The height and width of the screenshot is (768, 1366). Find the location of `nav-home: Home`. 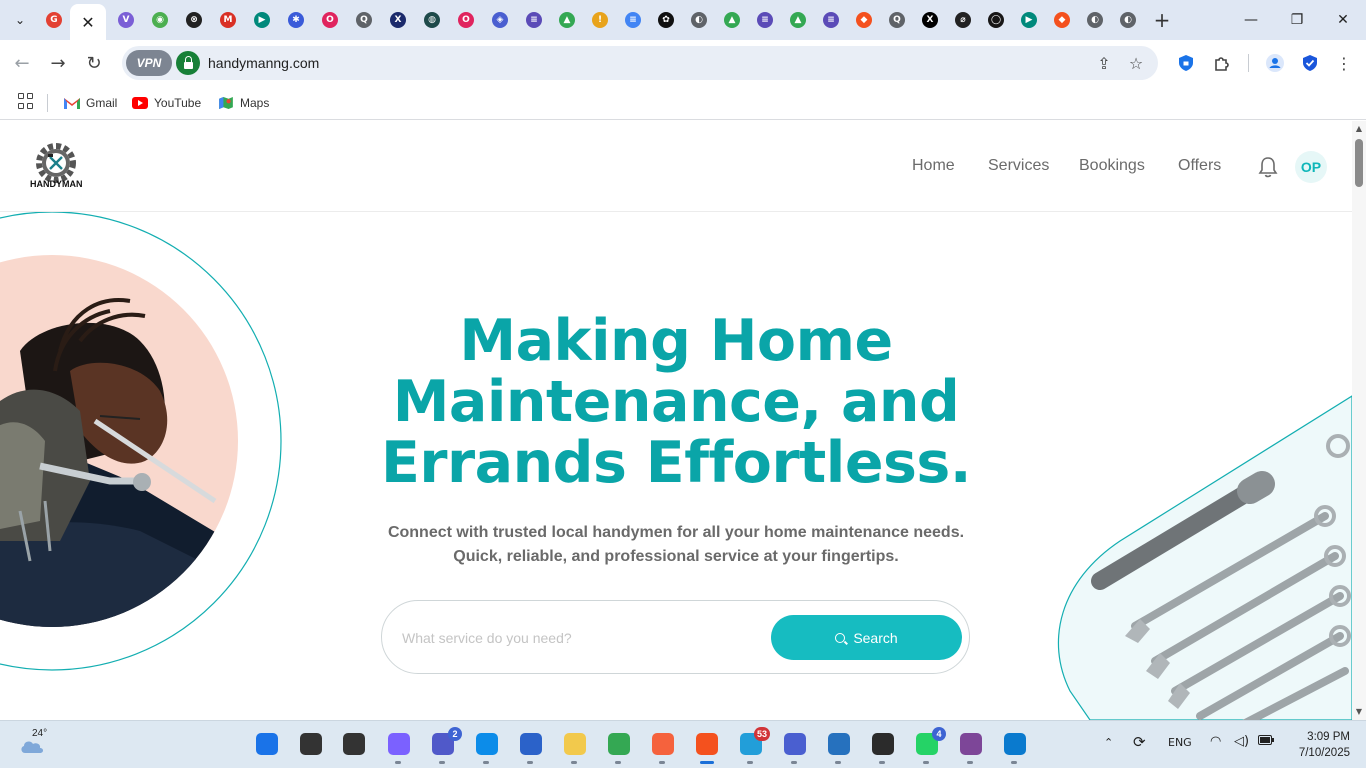

nav-home: Home is located at coordinates (933, 166).